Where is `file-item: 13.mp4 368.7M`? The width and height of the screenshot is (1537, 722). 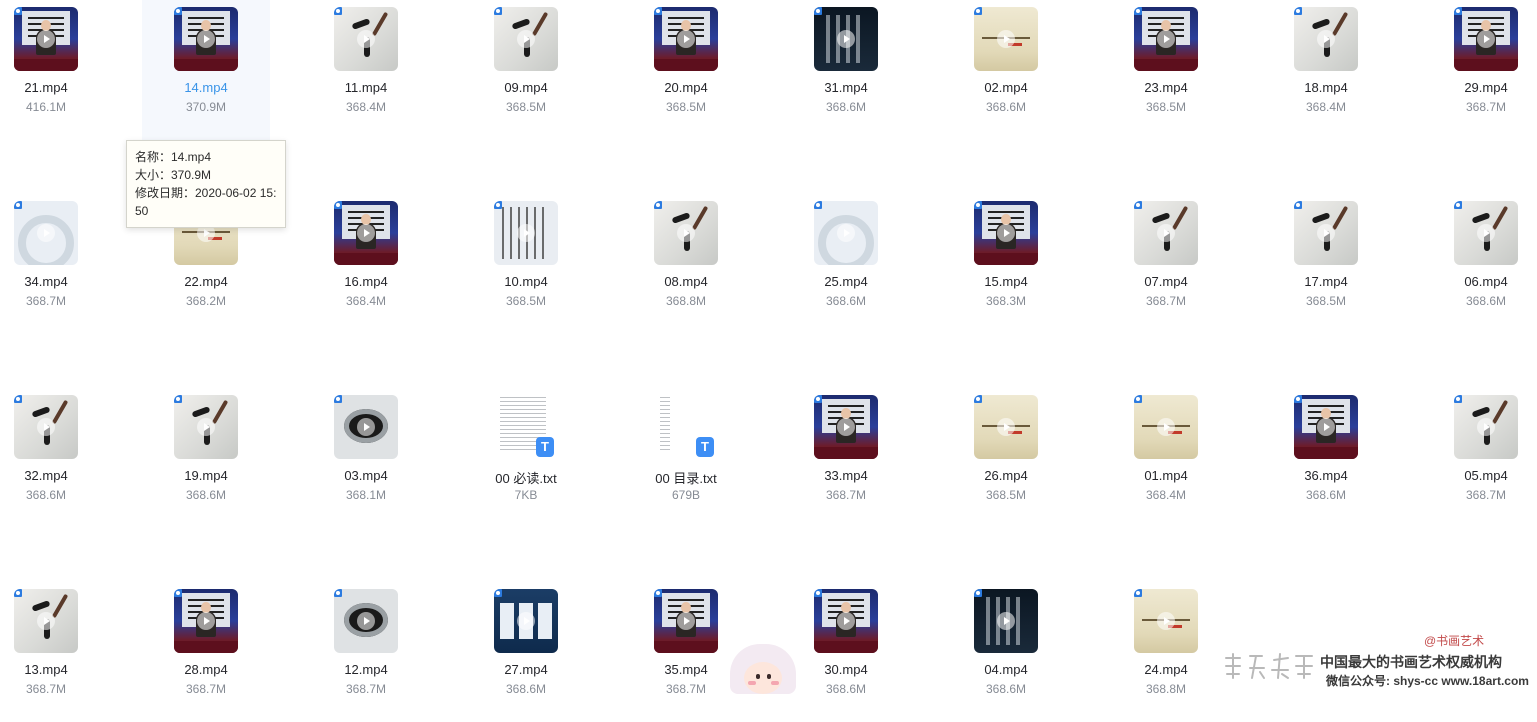 file-item: 13.mp4 368.7M is located at coordinates (55, 652).